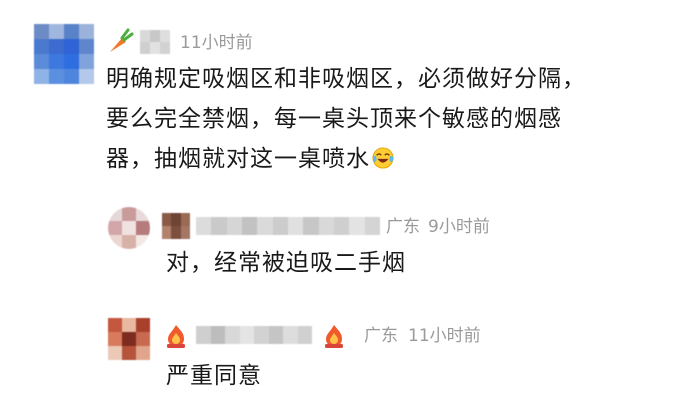  Describe the element at coordinates (176, 226) in the screenshot. I see `brown-blurred-badge-icon` at that location.